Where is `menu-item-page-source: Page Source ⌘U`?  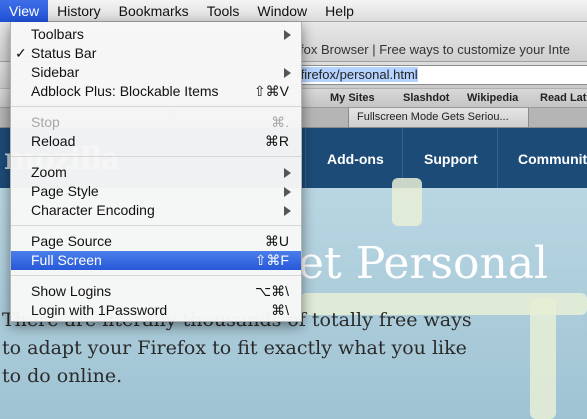
menu-item-page-source: Page Source ⌘U is located at coordinates (156, 241).